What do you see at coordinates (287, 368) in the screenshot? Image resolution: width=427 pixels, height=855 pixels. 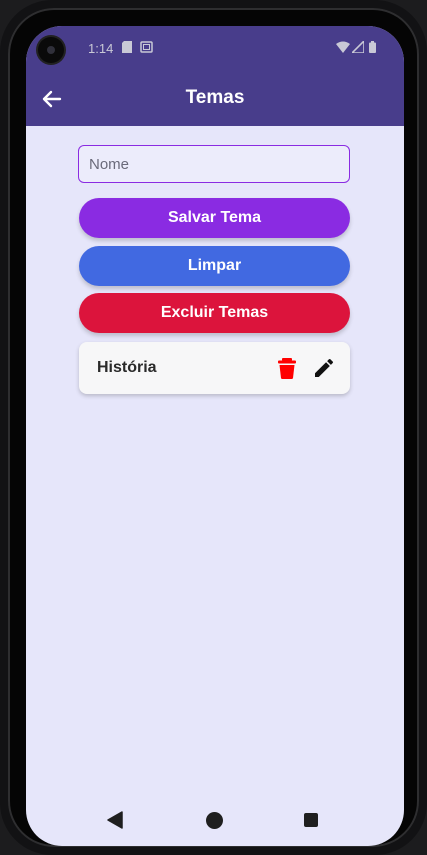 I see `trash-icon` at bounding box center [287, 368].